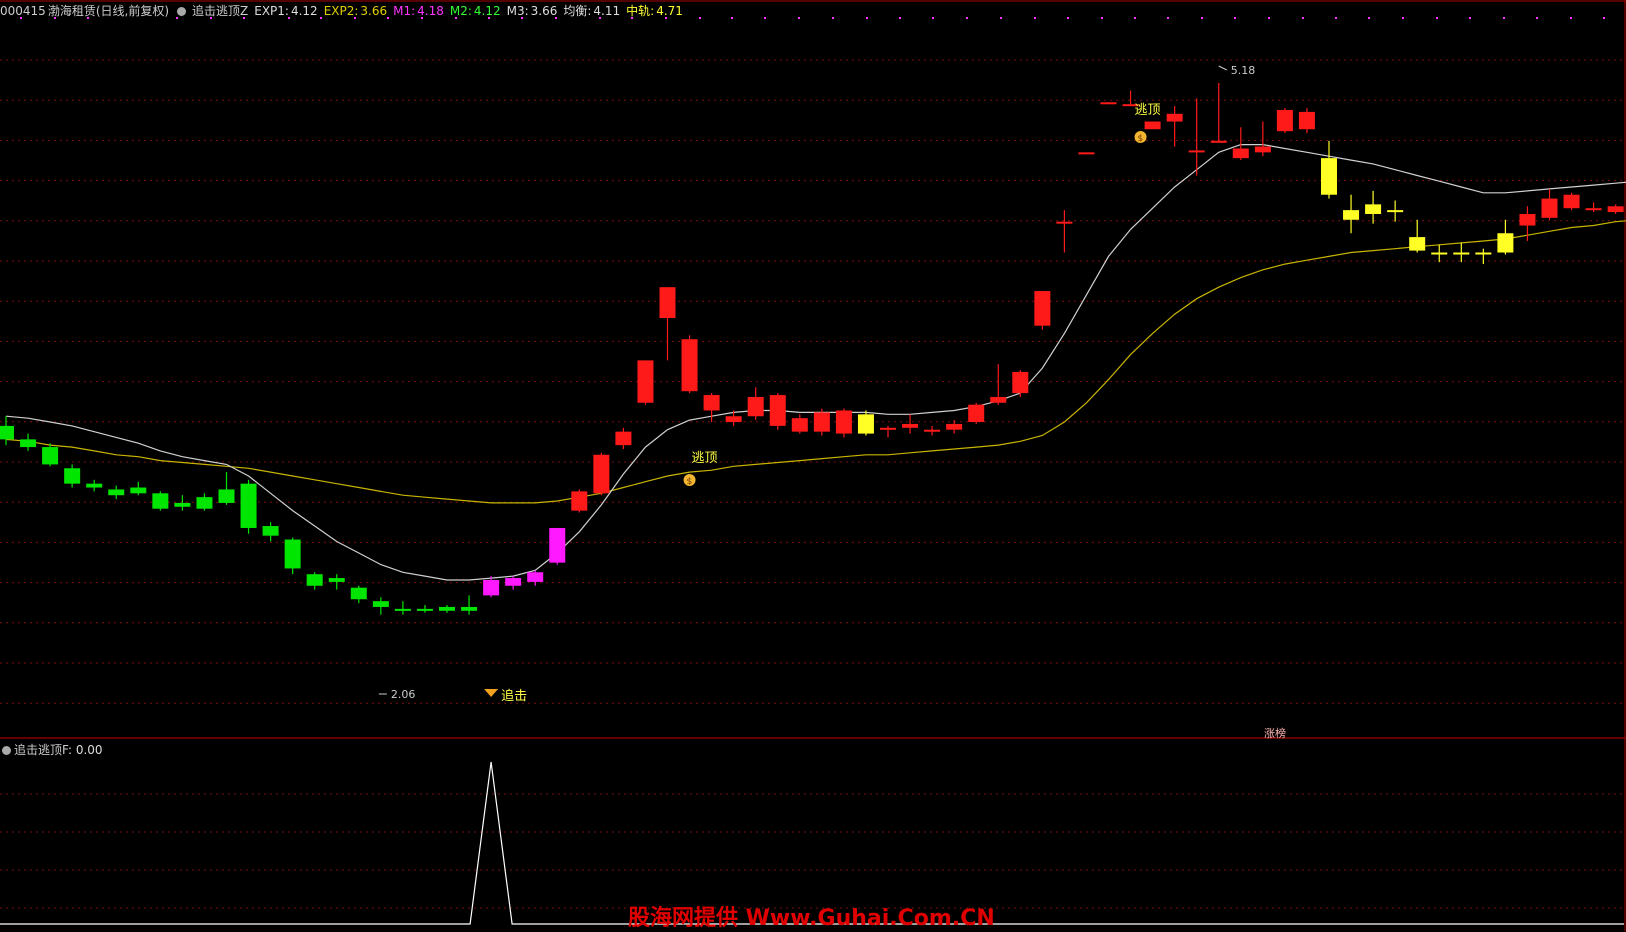 The image size is (1626, 932). I want to click on escape-top-label-2: 逃顶, so click(1148, 110).